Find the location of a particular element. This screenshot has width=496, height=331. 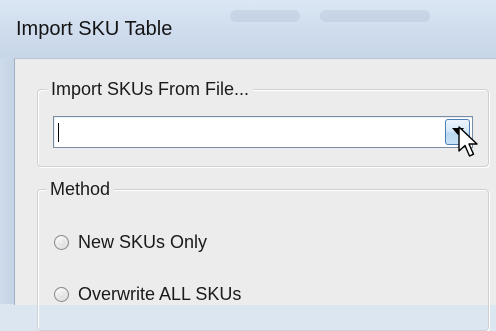

radio-label-new-skus: New SKUs Only is located at coordinates (143, 242).